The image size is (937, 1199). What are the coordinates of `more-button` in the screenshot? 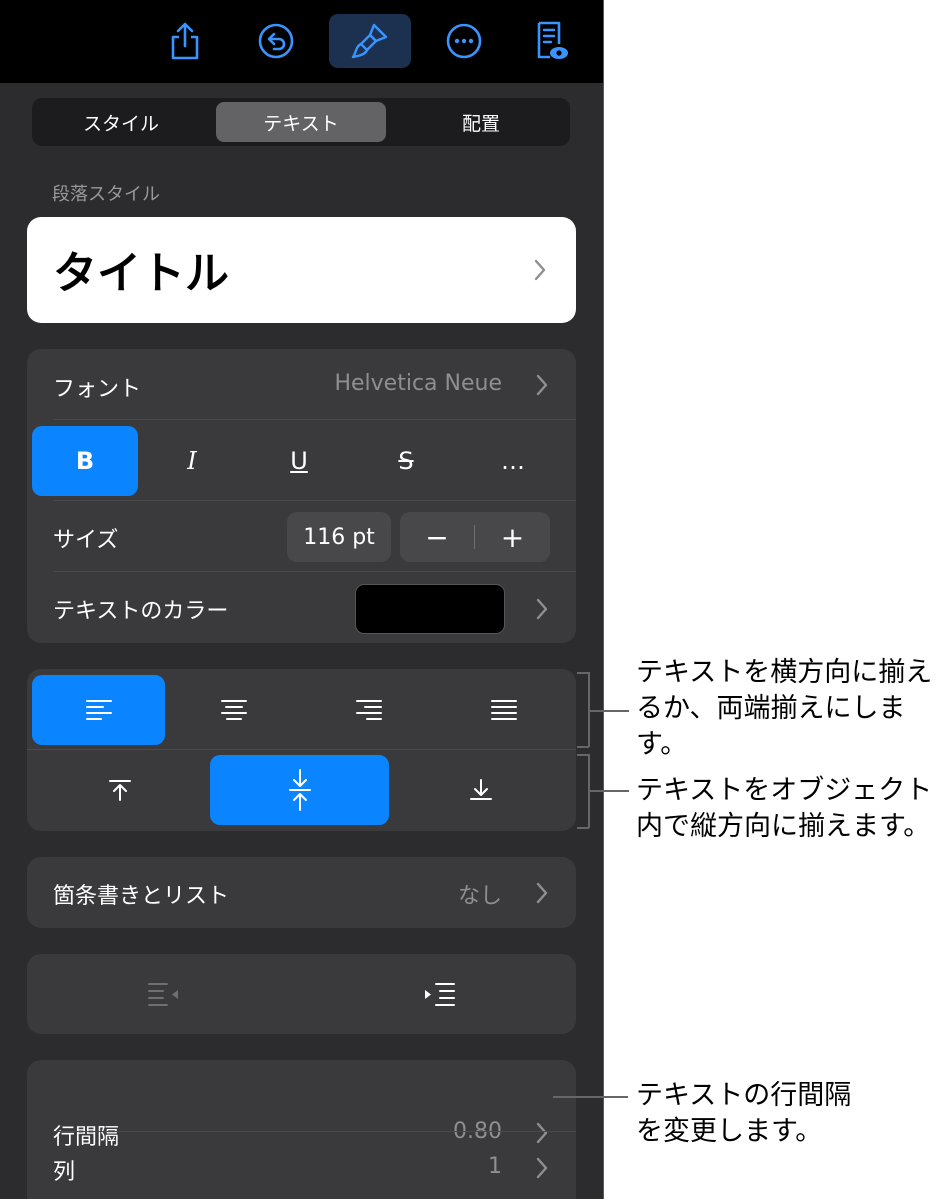 It's located at (464, 41).